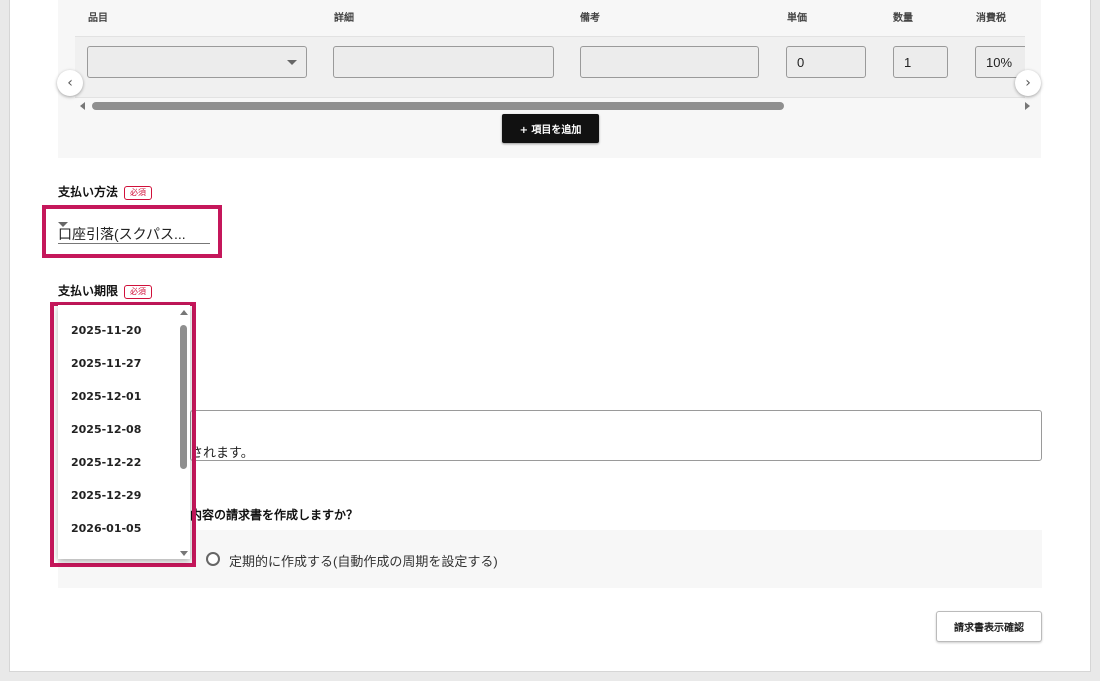 The width and height of the screenshot is (1100, 681). I want to click on dropdown-vertical-scrollbar, so click(184, 433).